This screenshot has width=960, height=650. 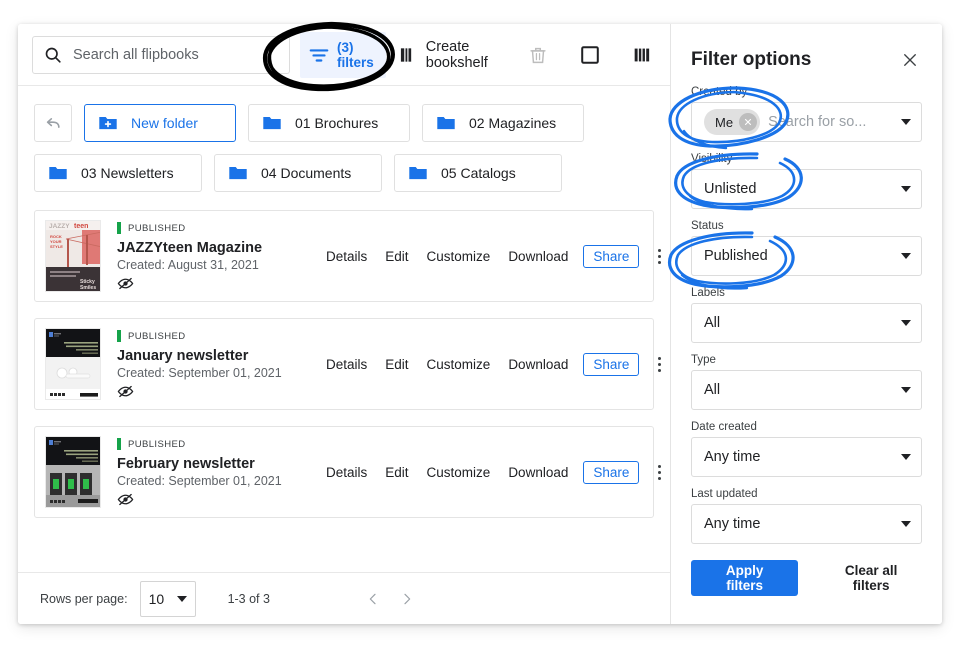 I want to click on labels-select: All, so click(x=806, y=323).